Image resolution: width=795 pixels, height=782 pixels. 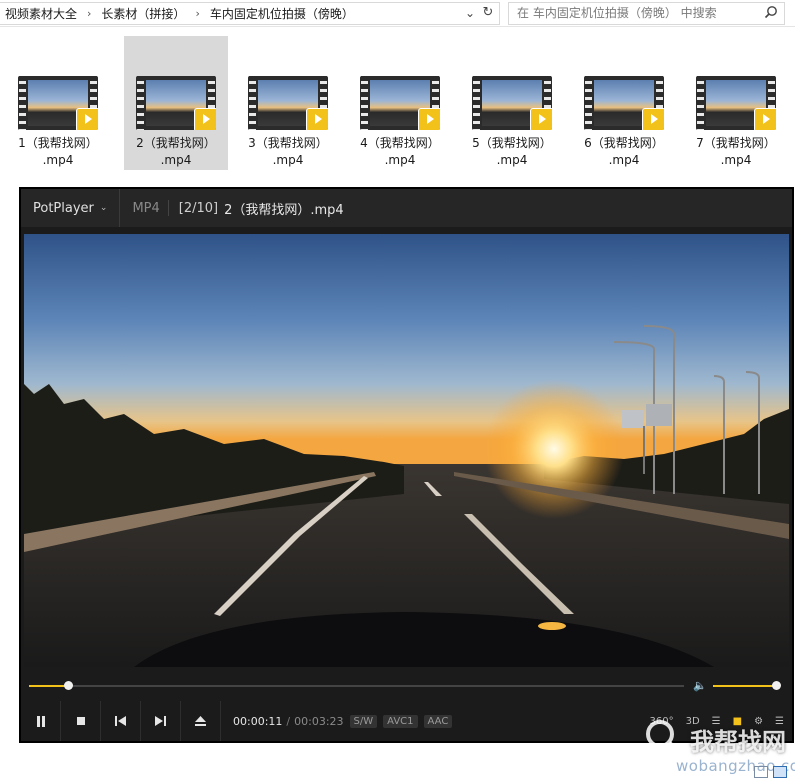 I want to click on next-button, so click(x=161, y=721).